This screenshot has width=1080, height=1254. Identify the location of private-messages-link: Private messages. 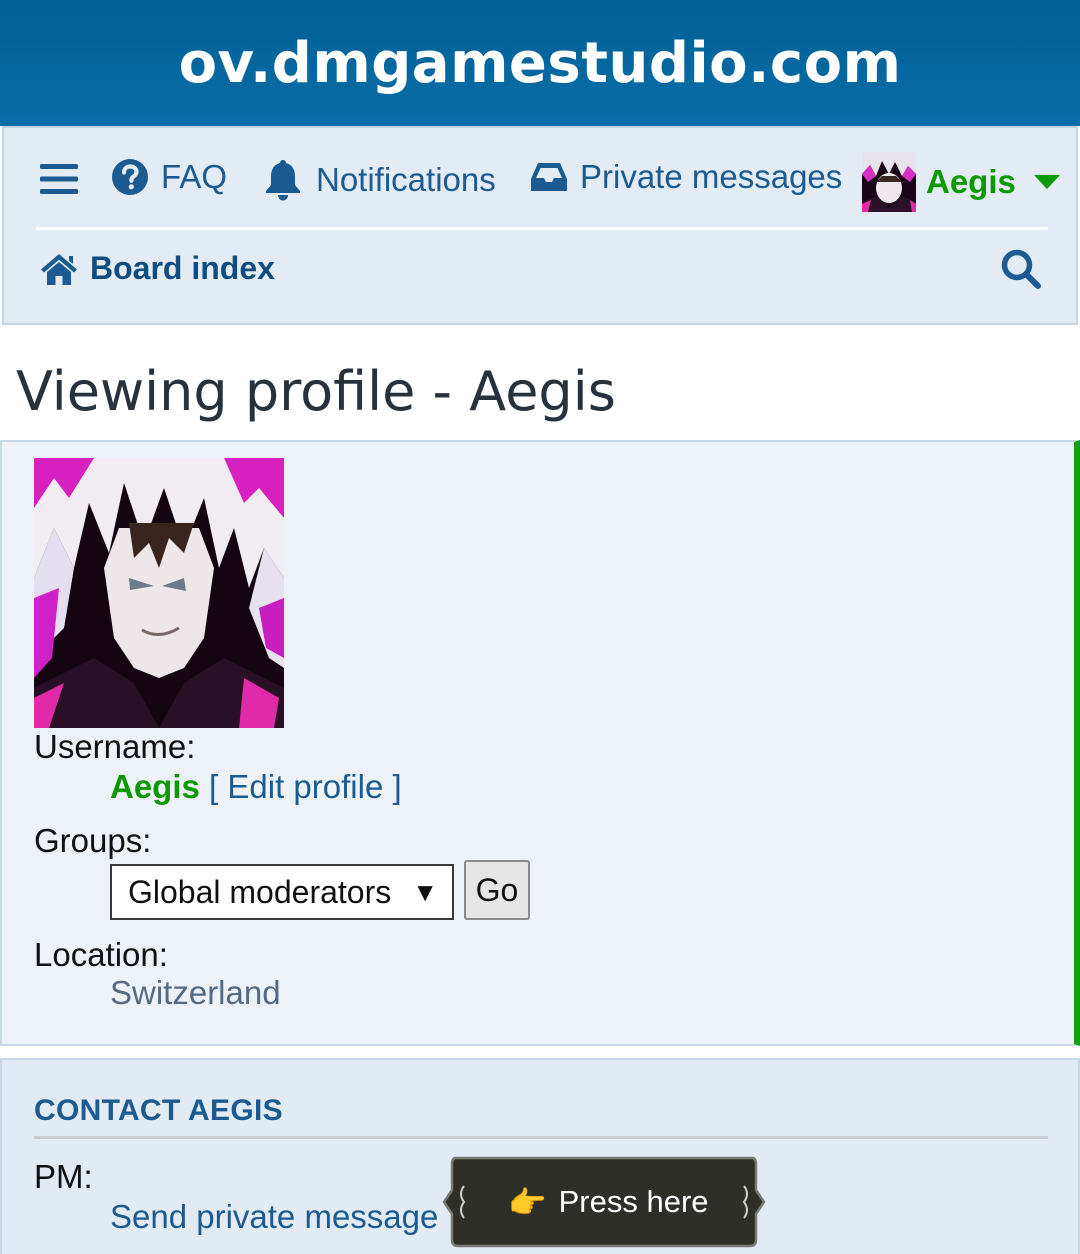
(686, 177).